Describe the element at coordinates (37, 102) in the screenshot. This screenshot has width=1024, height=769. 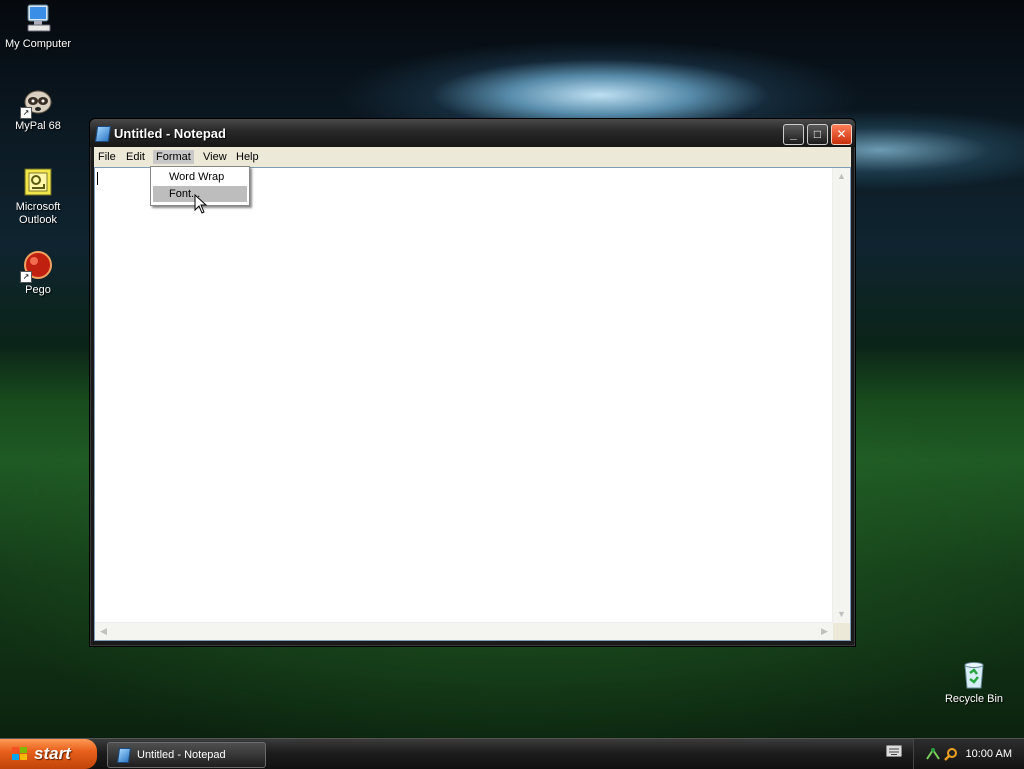
I see `mypal-browser-icon: ↗` at that location.